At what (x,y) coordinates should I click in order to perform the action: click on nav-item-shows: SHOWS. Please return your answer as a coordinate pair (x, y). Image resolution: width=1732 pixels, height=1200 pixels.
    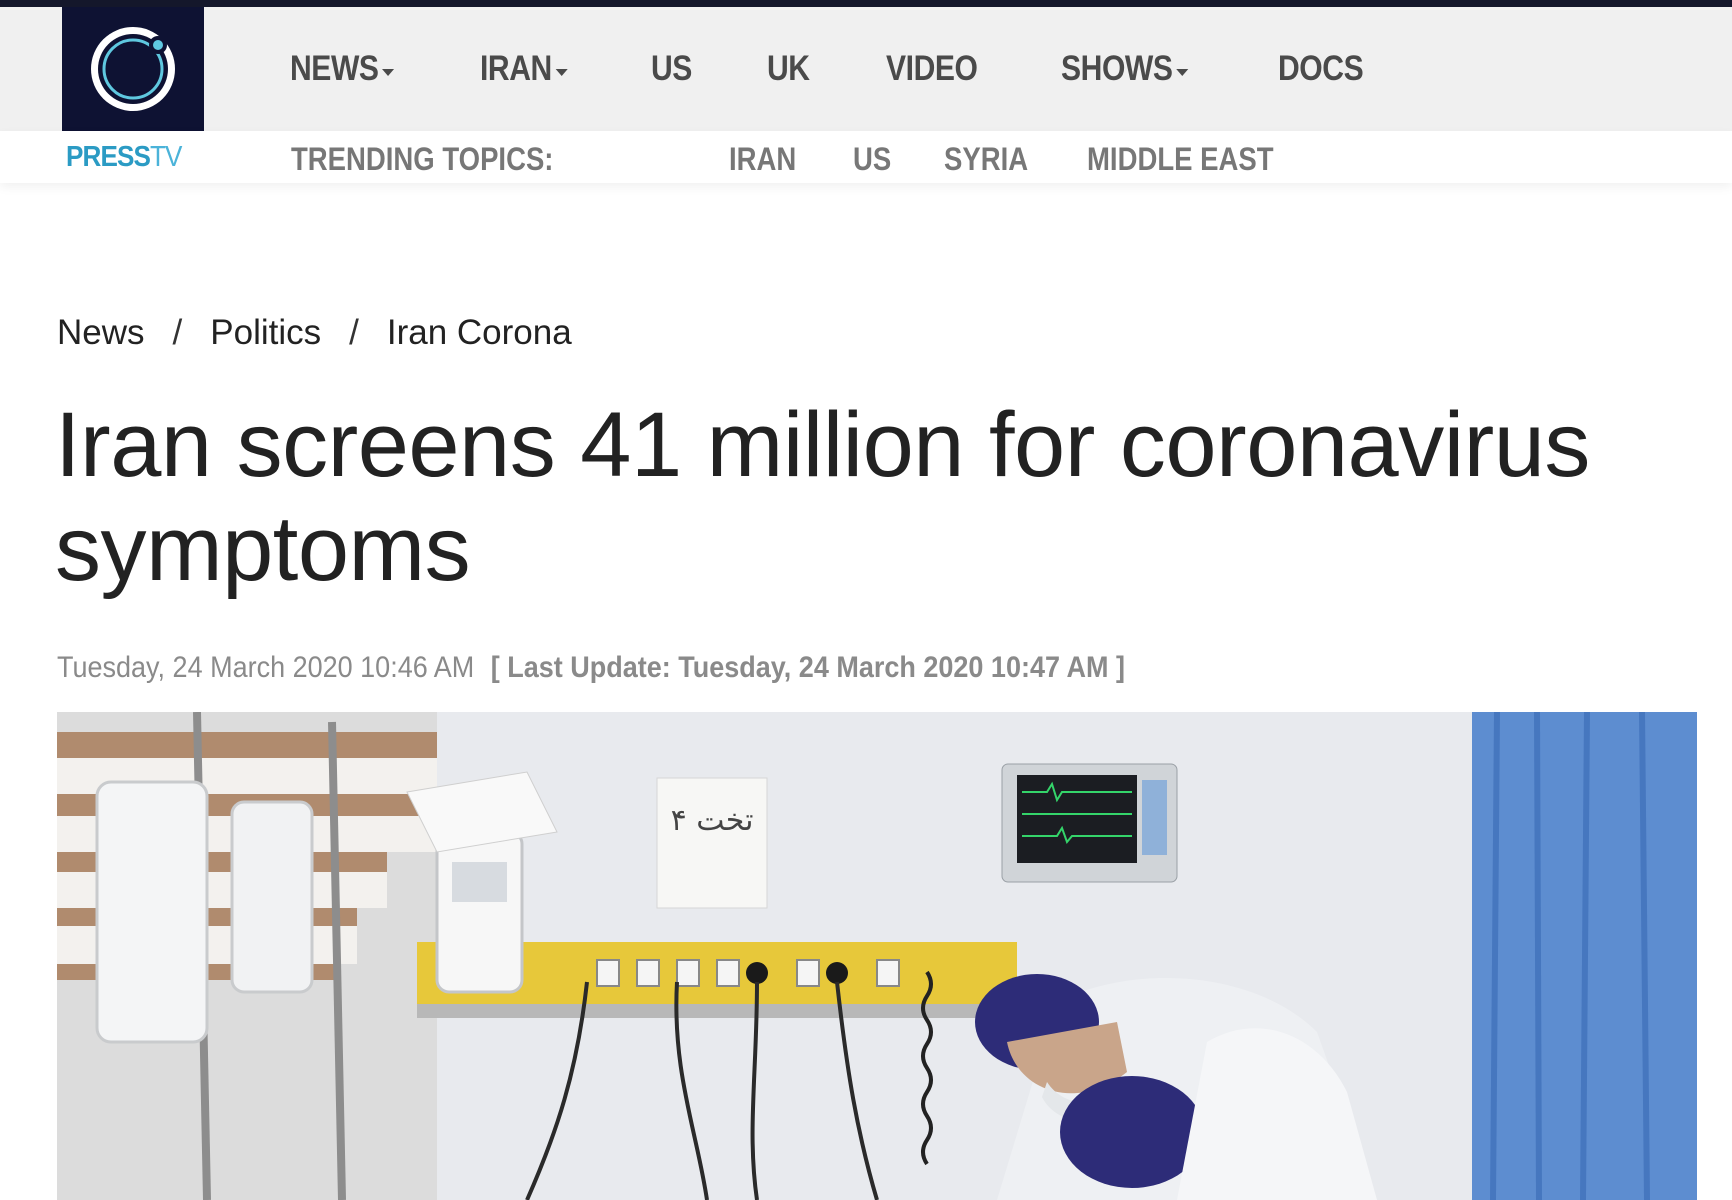
    Looking at the image, I should click on (1125, 69).